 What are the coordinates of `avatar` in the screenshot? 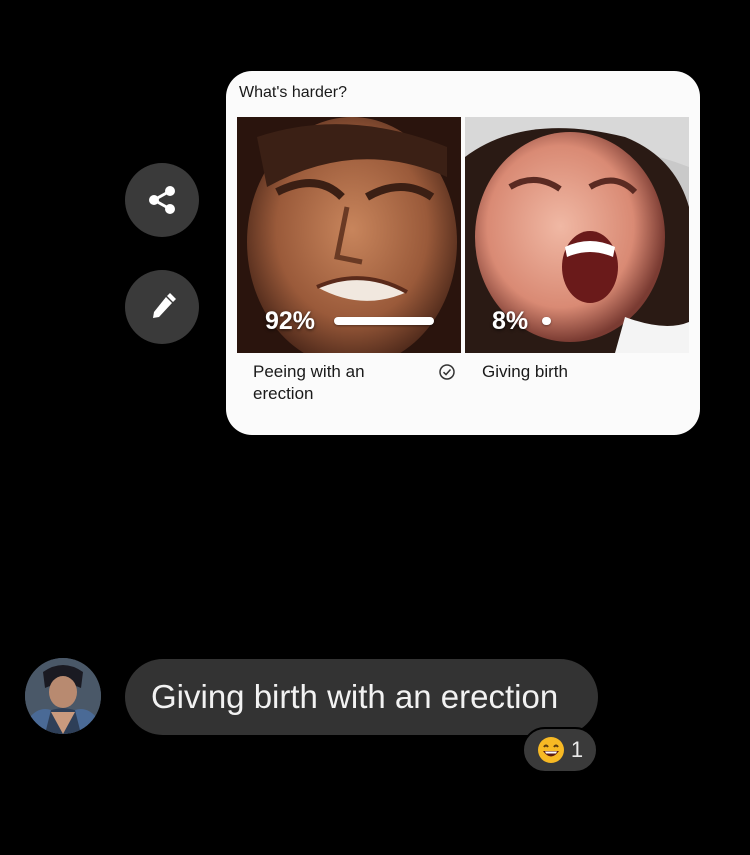 It's located at (63, 696).